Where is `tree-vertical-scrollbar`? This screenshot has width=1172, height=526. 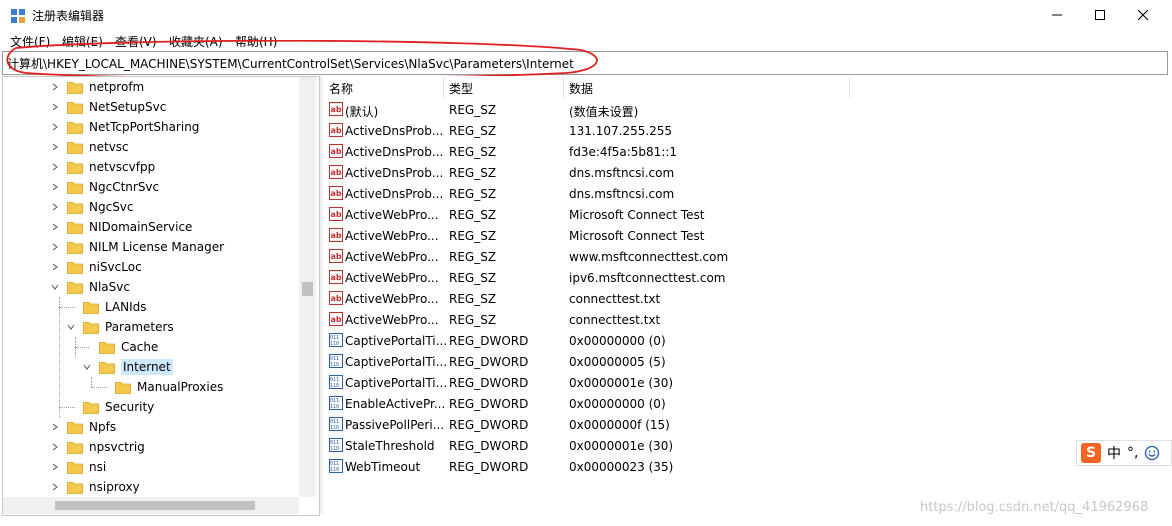 tree-vertical-scrollbar is located at coordinates (307, 287).